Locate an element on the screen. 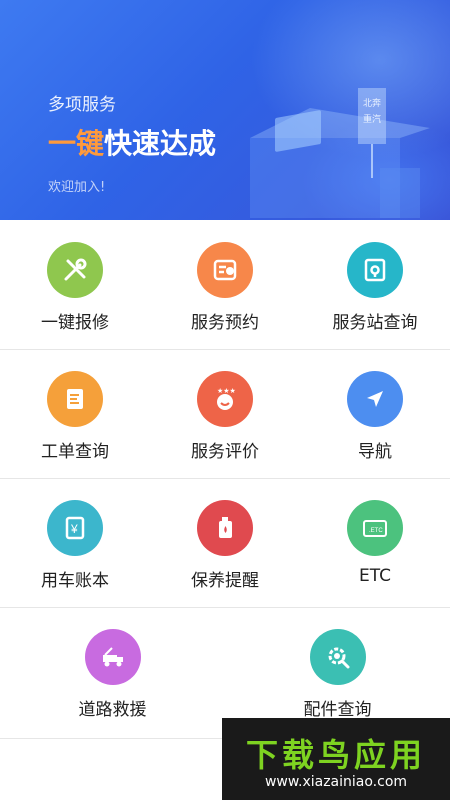 The height and width of the screenshot is (800, 450). gear-search-icon is located at coordinates (337, 657).